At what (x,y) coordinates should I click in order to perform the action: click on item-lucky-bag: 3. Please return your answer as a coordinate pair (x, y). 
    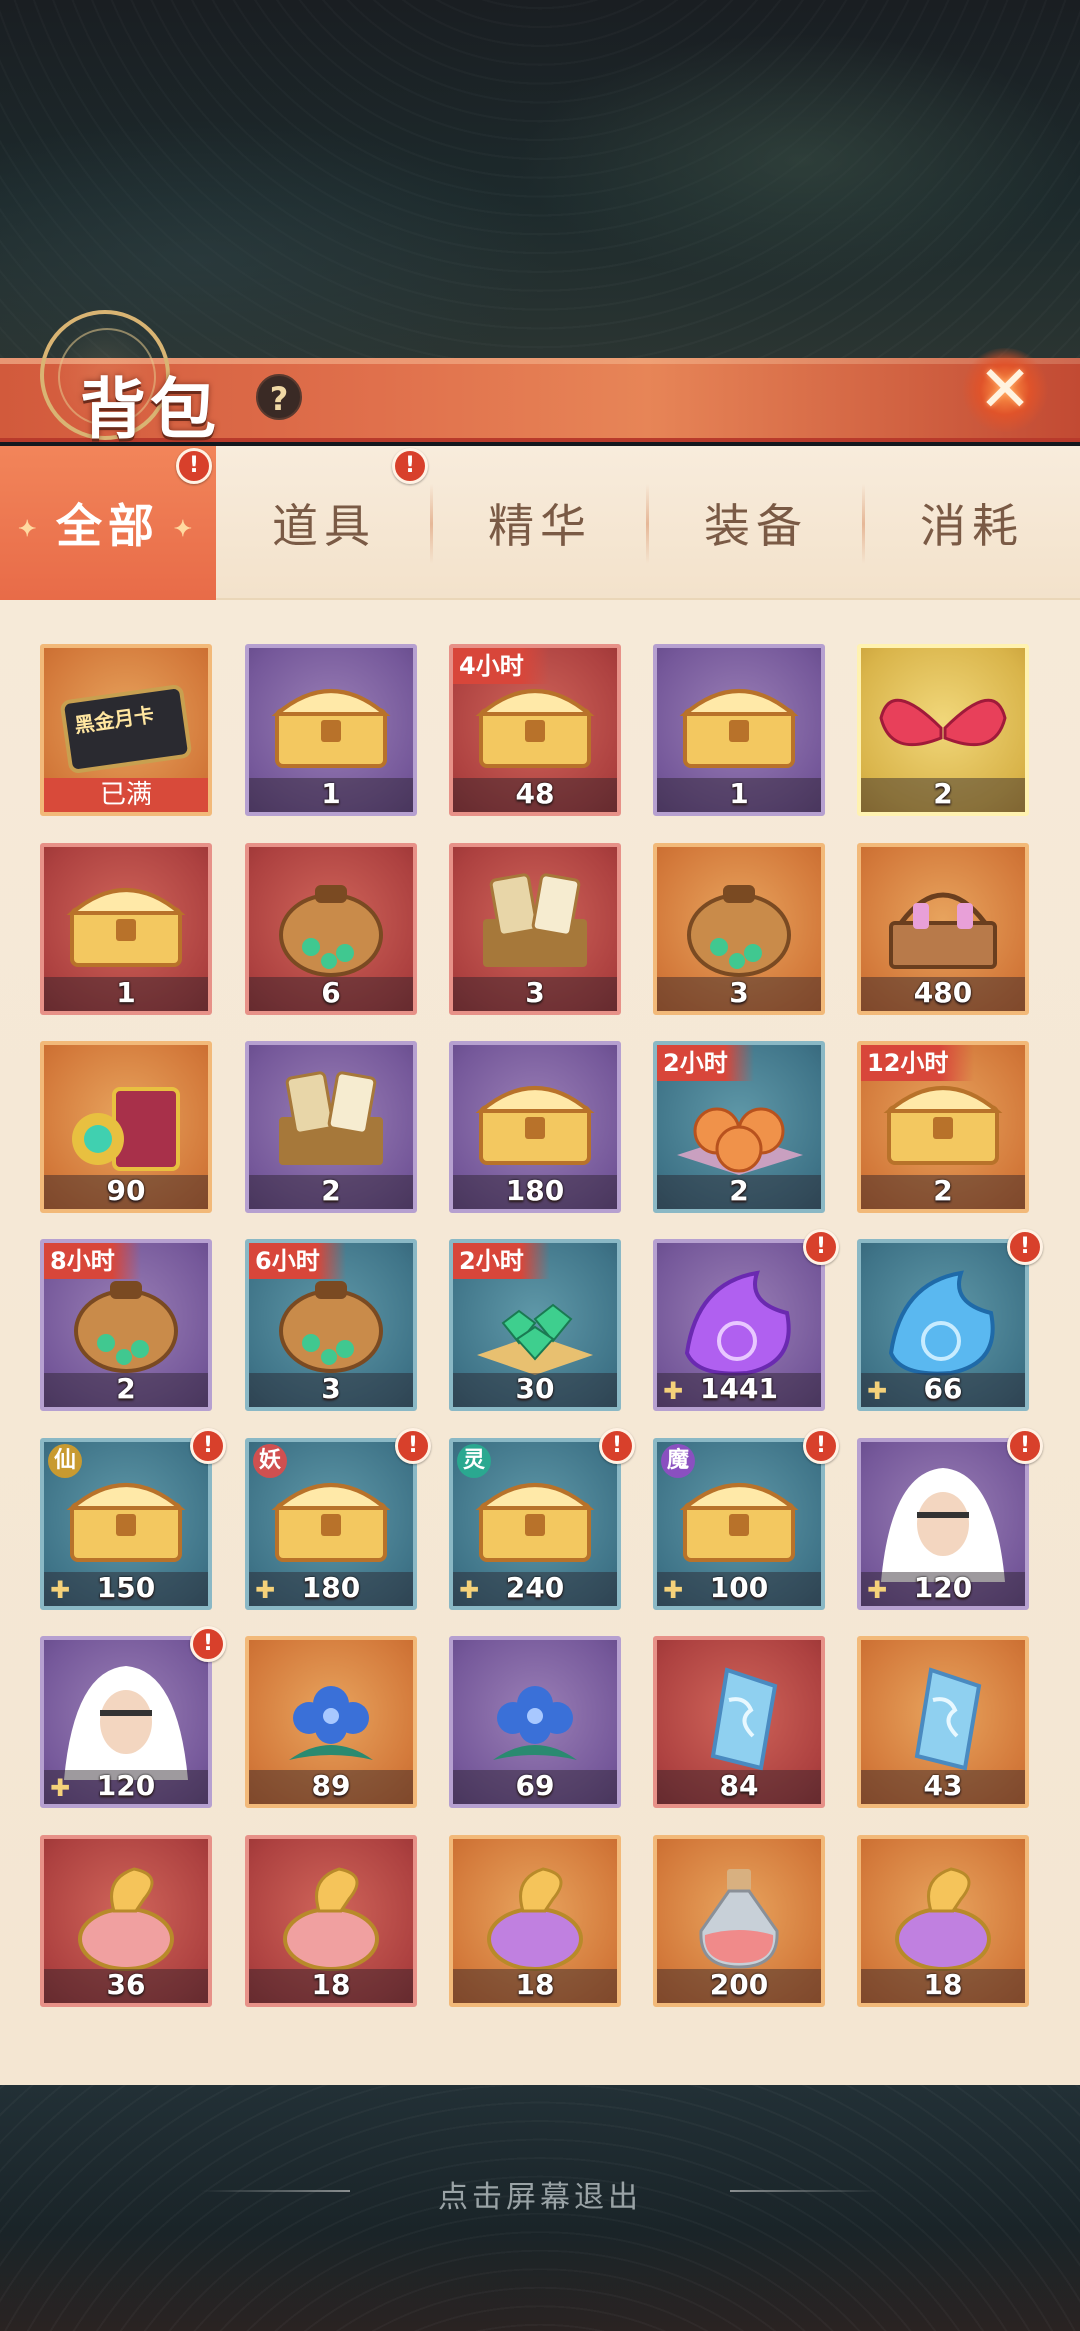
    Looking at the image, I should click on (739, 929).